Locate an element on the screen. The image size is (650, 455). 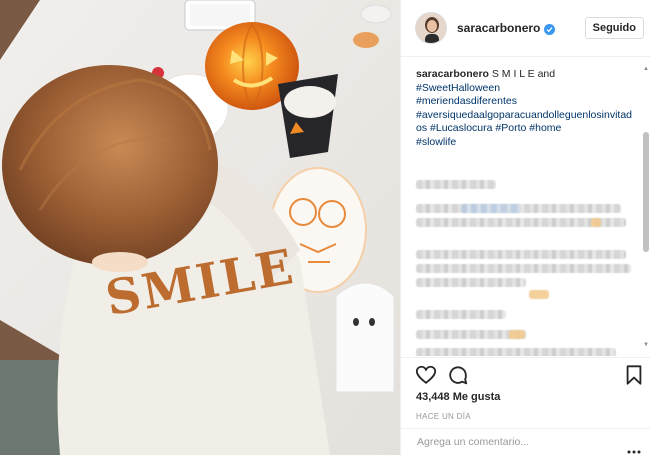
add-comment-bar is located at coordinates (525, 441).